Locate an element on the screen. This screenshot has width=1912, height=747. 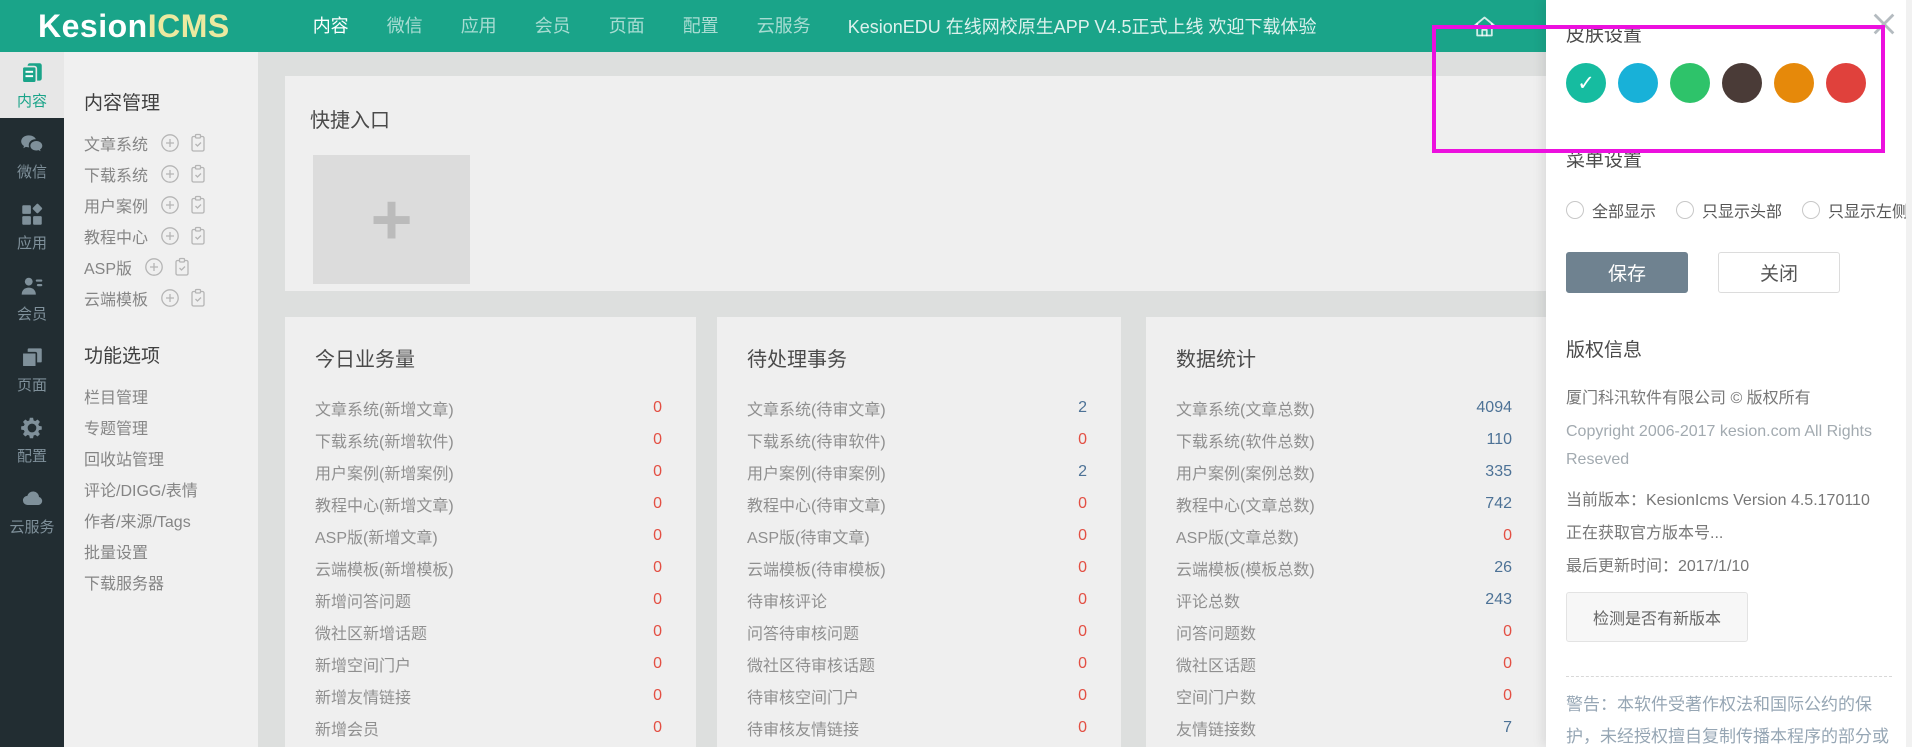
stat-row: 教程中心(新增文章) 0 is located at coordinates (490, 504).